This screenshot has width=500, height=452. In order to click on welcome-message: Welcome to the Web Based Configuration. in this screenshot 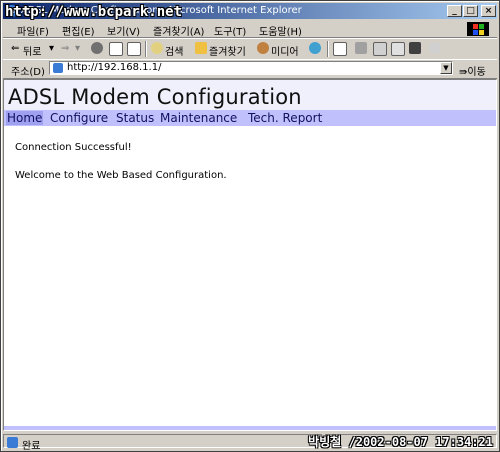, I will do `click(121, 175)`.